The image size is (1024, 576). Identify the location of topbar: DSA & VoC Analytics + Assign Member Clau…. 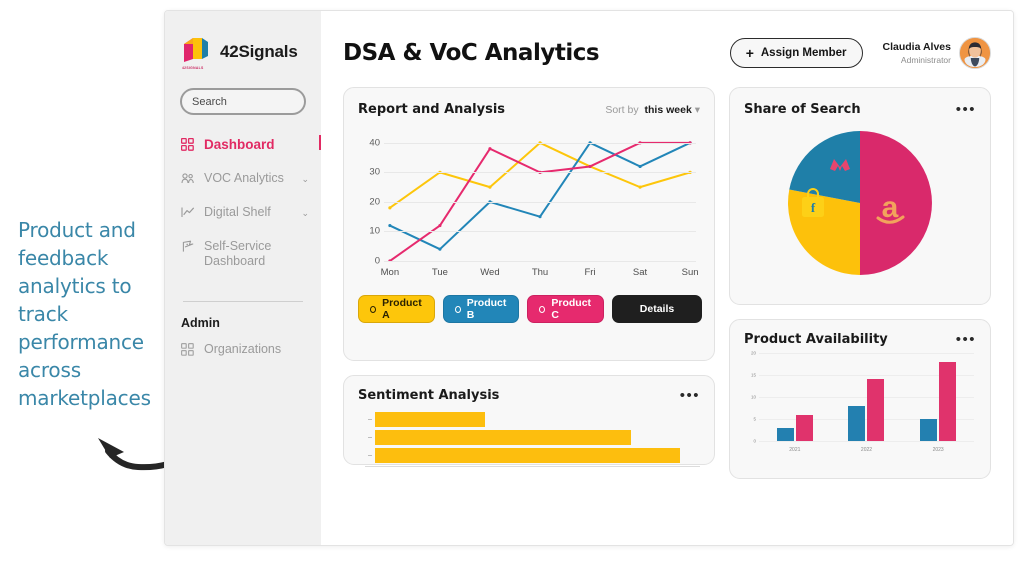
(667, 53).